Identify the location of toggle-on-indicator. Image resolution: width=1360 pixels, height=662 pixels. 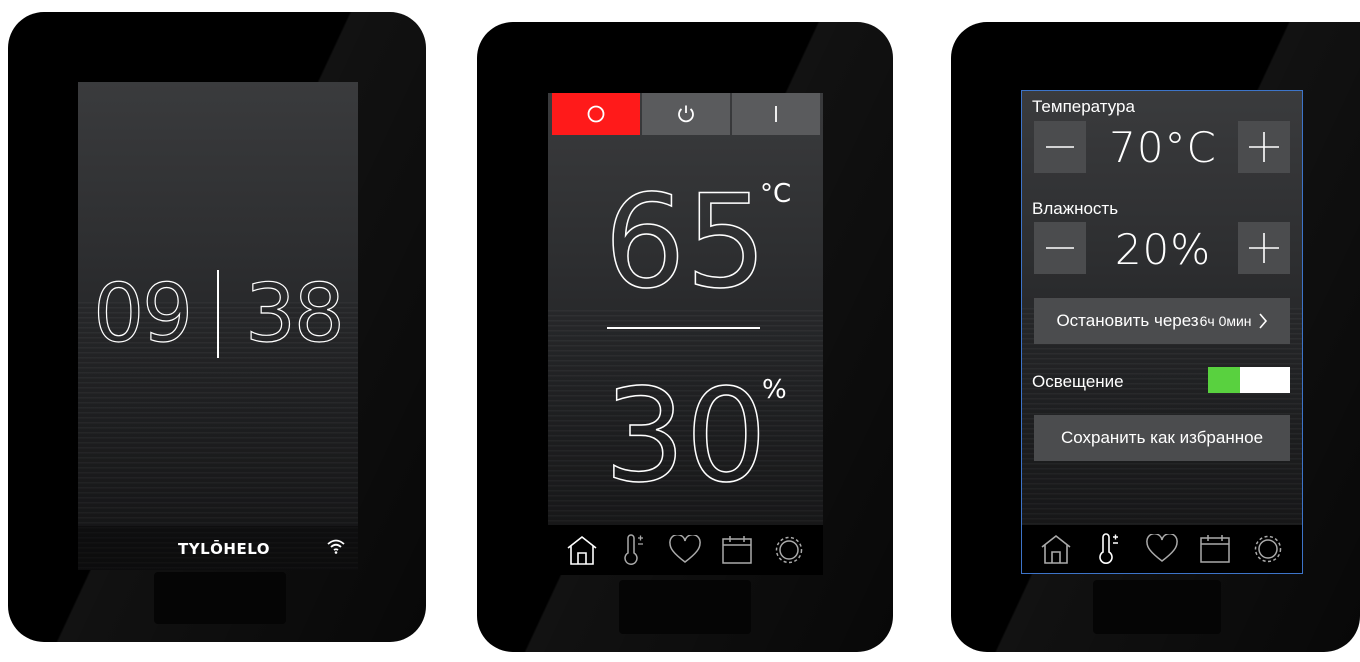
(1224, 380).